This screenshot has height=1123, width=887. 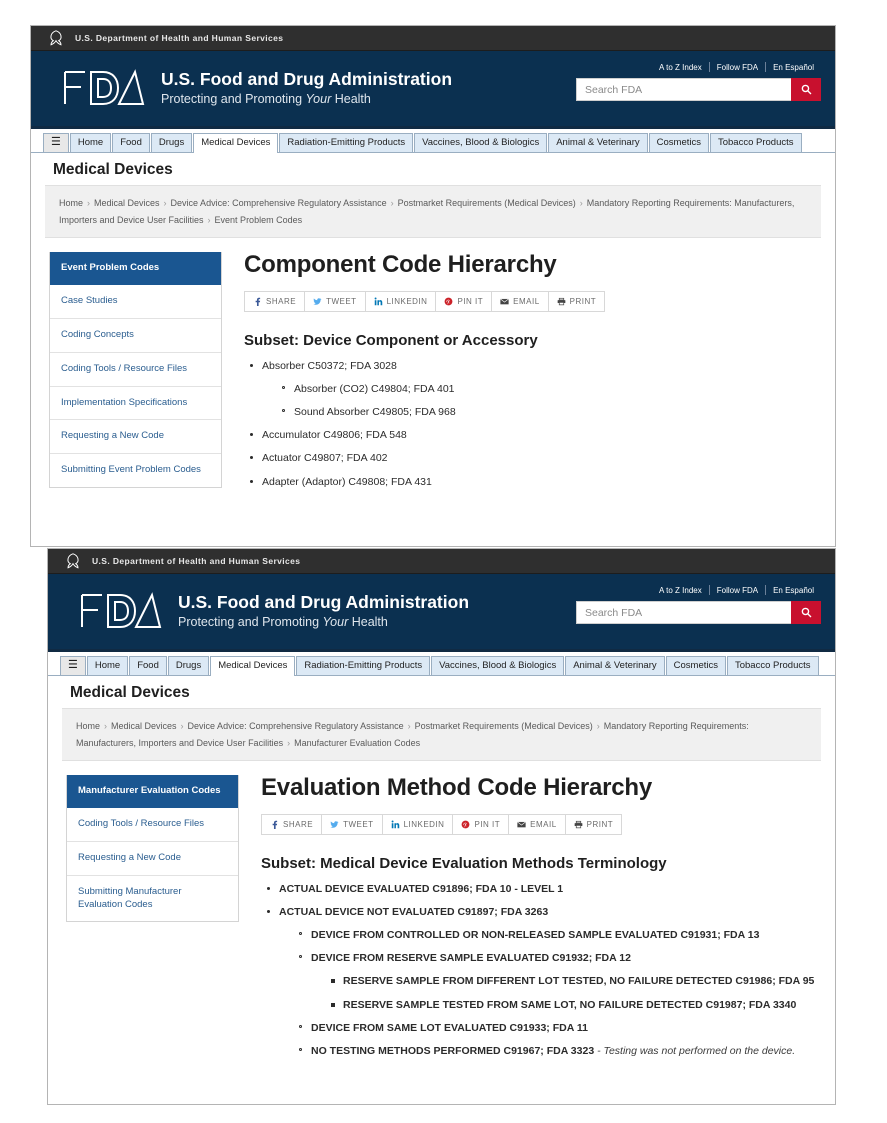 I want to click on tagline-suffix: Health, so click(x=351, y=98).